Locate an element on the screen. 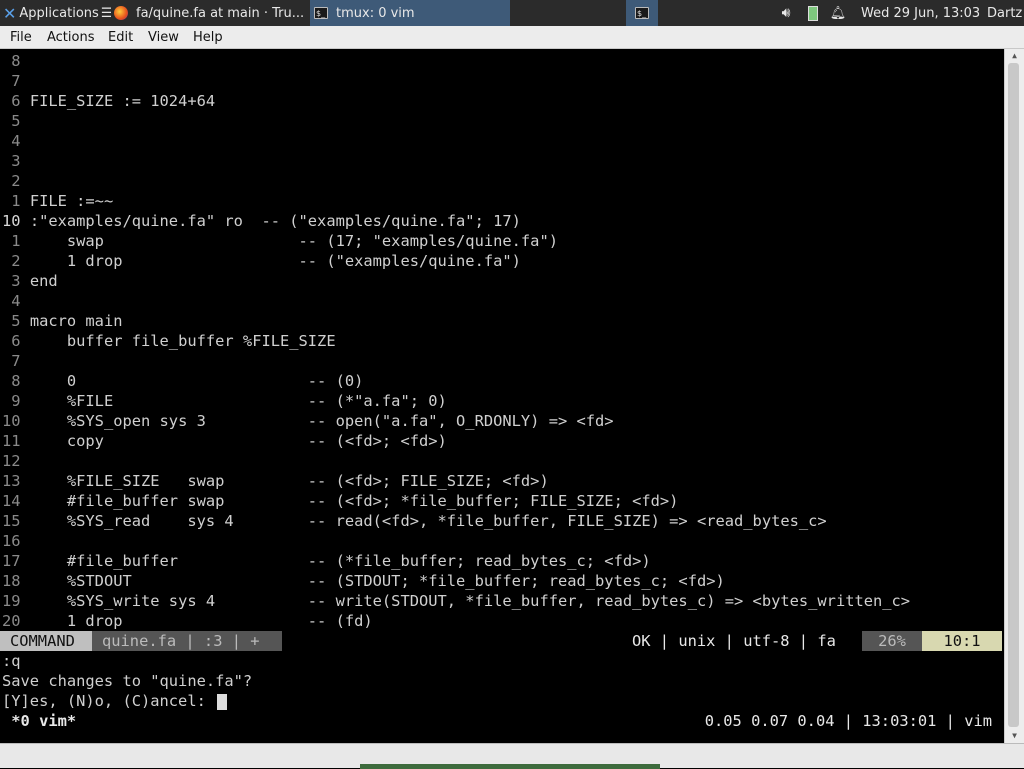  code-text: end is located at coordinates (39, 281).